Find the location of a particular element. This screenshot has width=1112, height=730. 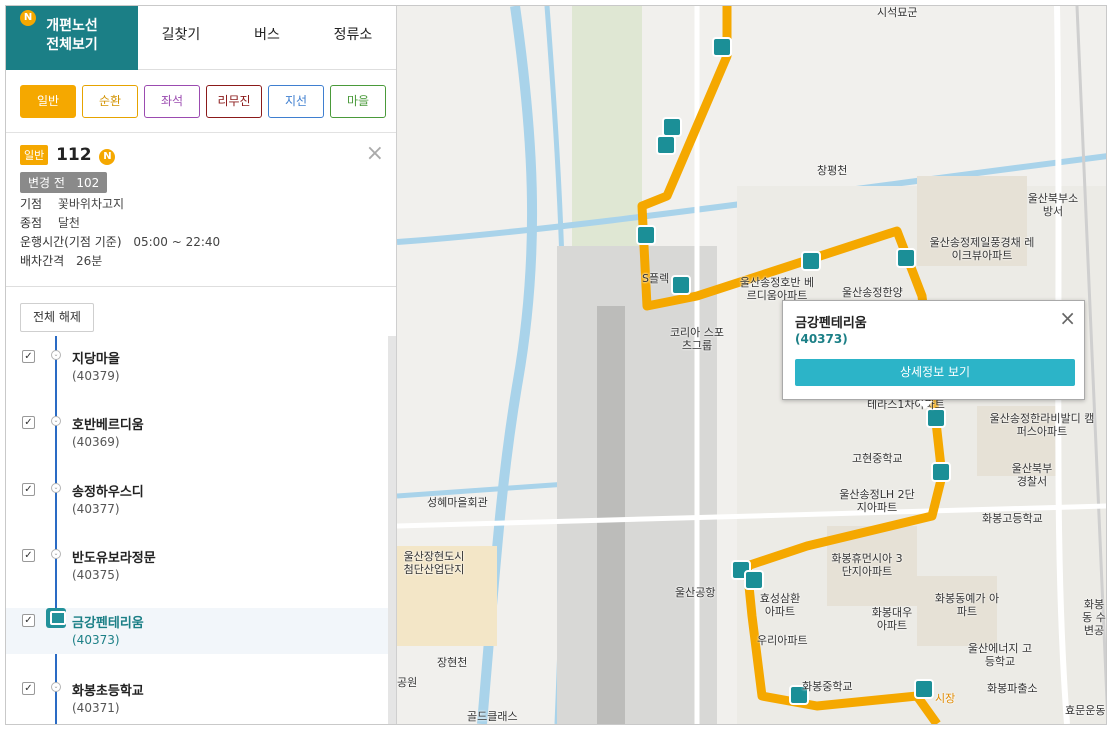

scrollbar is located at coordinates (392, 530).